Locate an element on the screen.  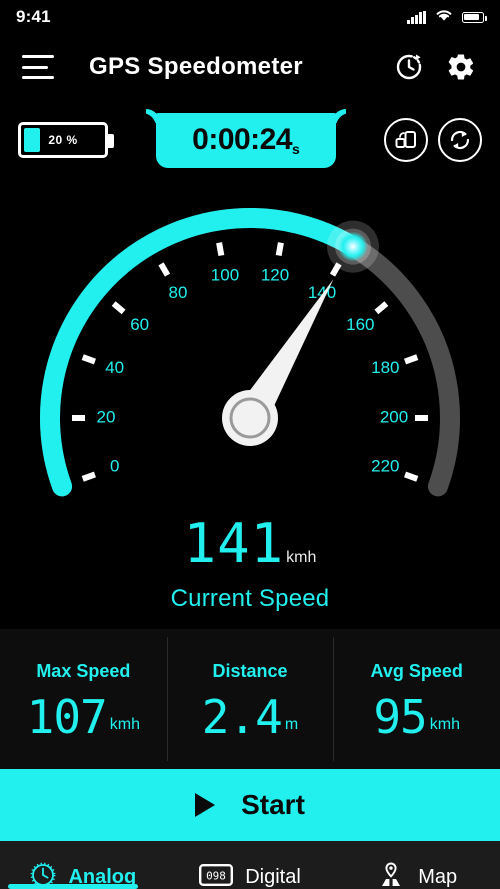
history-clock-icon is located at coordinates (409, 67).